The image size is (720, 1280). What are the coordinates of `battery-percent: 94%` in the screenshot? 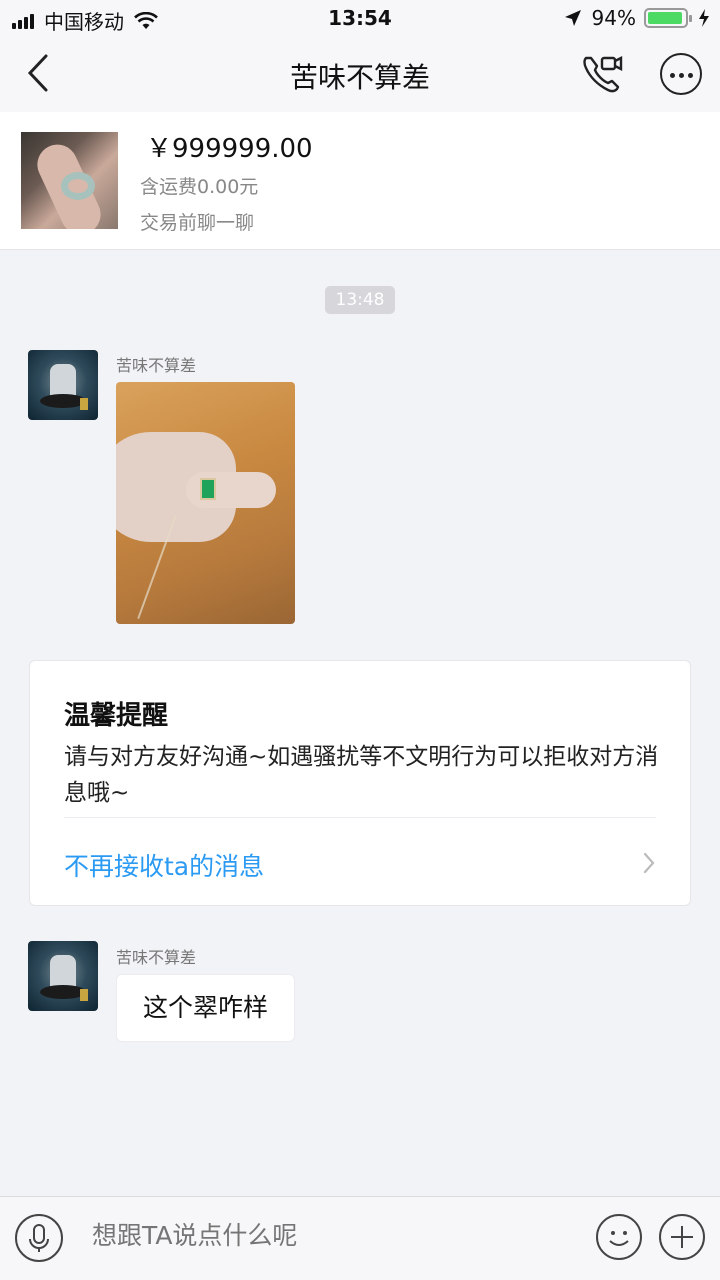 It's located at (613, 18).